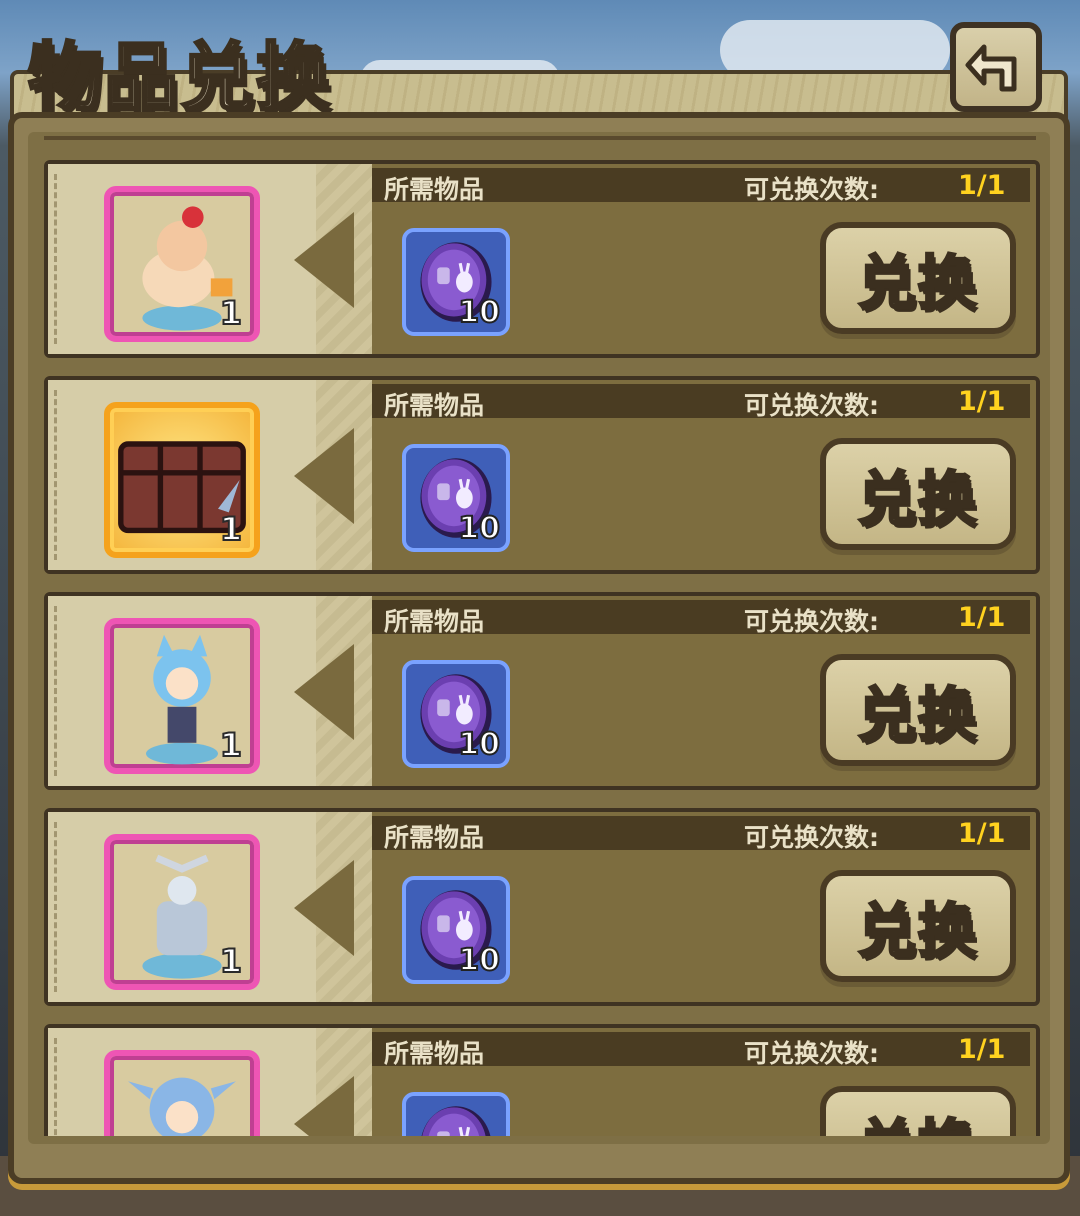 The width and height of the screenshot is (1080, 1216). I want to click on back-button, so click(996, 67).